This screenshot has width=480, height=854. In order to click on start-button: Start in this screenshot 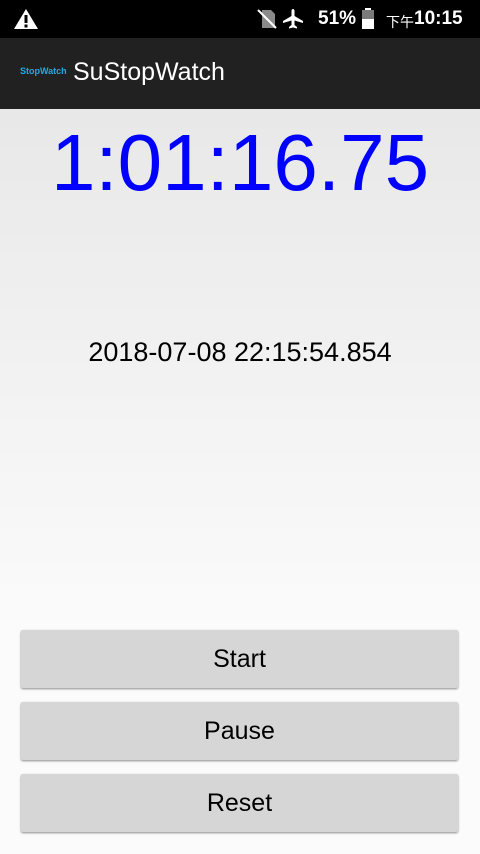, I will do `click(239, 659)`.